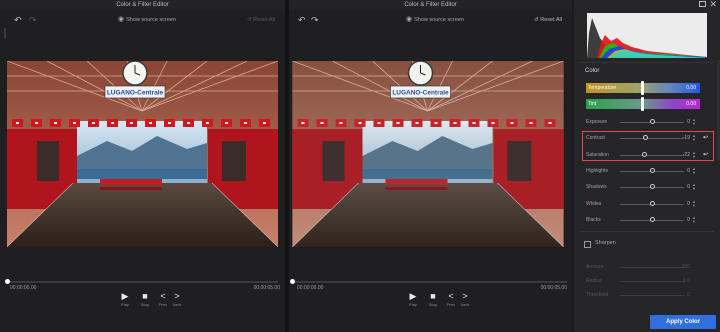  What do you see at coordinates (597, 155) in the screenshot?
I see `saturation-label: Saturation` at bounding box center [597, 155].